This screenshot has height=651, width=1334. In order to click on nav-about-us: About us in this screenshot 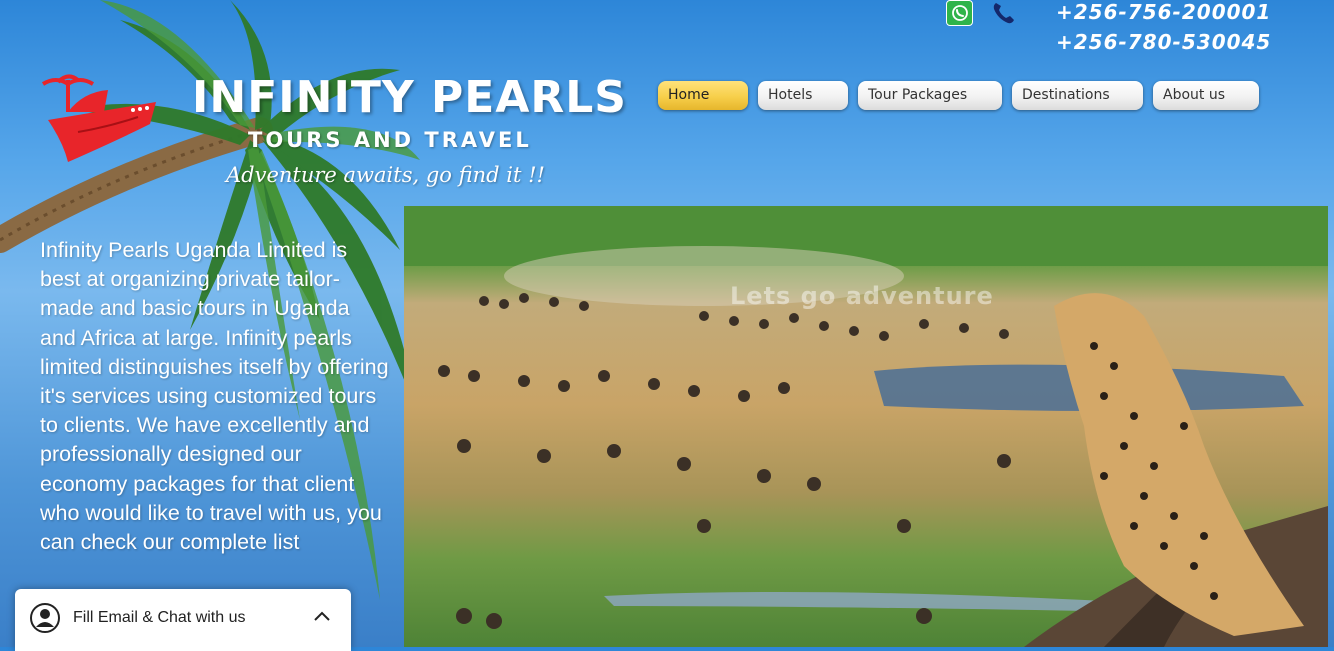, I will do `click(1206, 95)`.